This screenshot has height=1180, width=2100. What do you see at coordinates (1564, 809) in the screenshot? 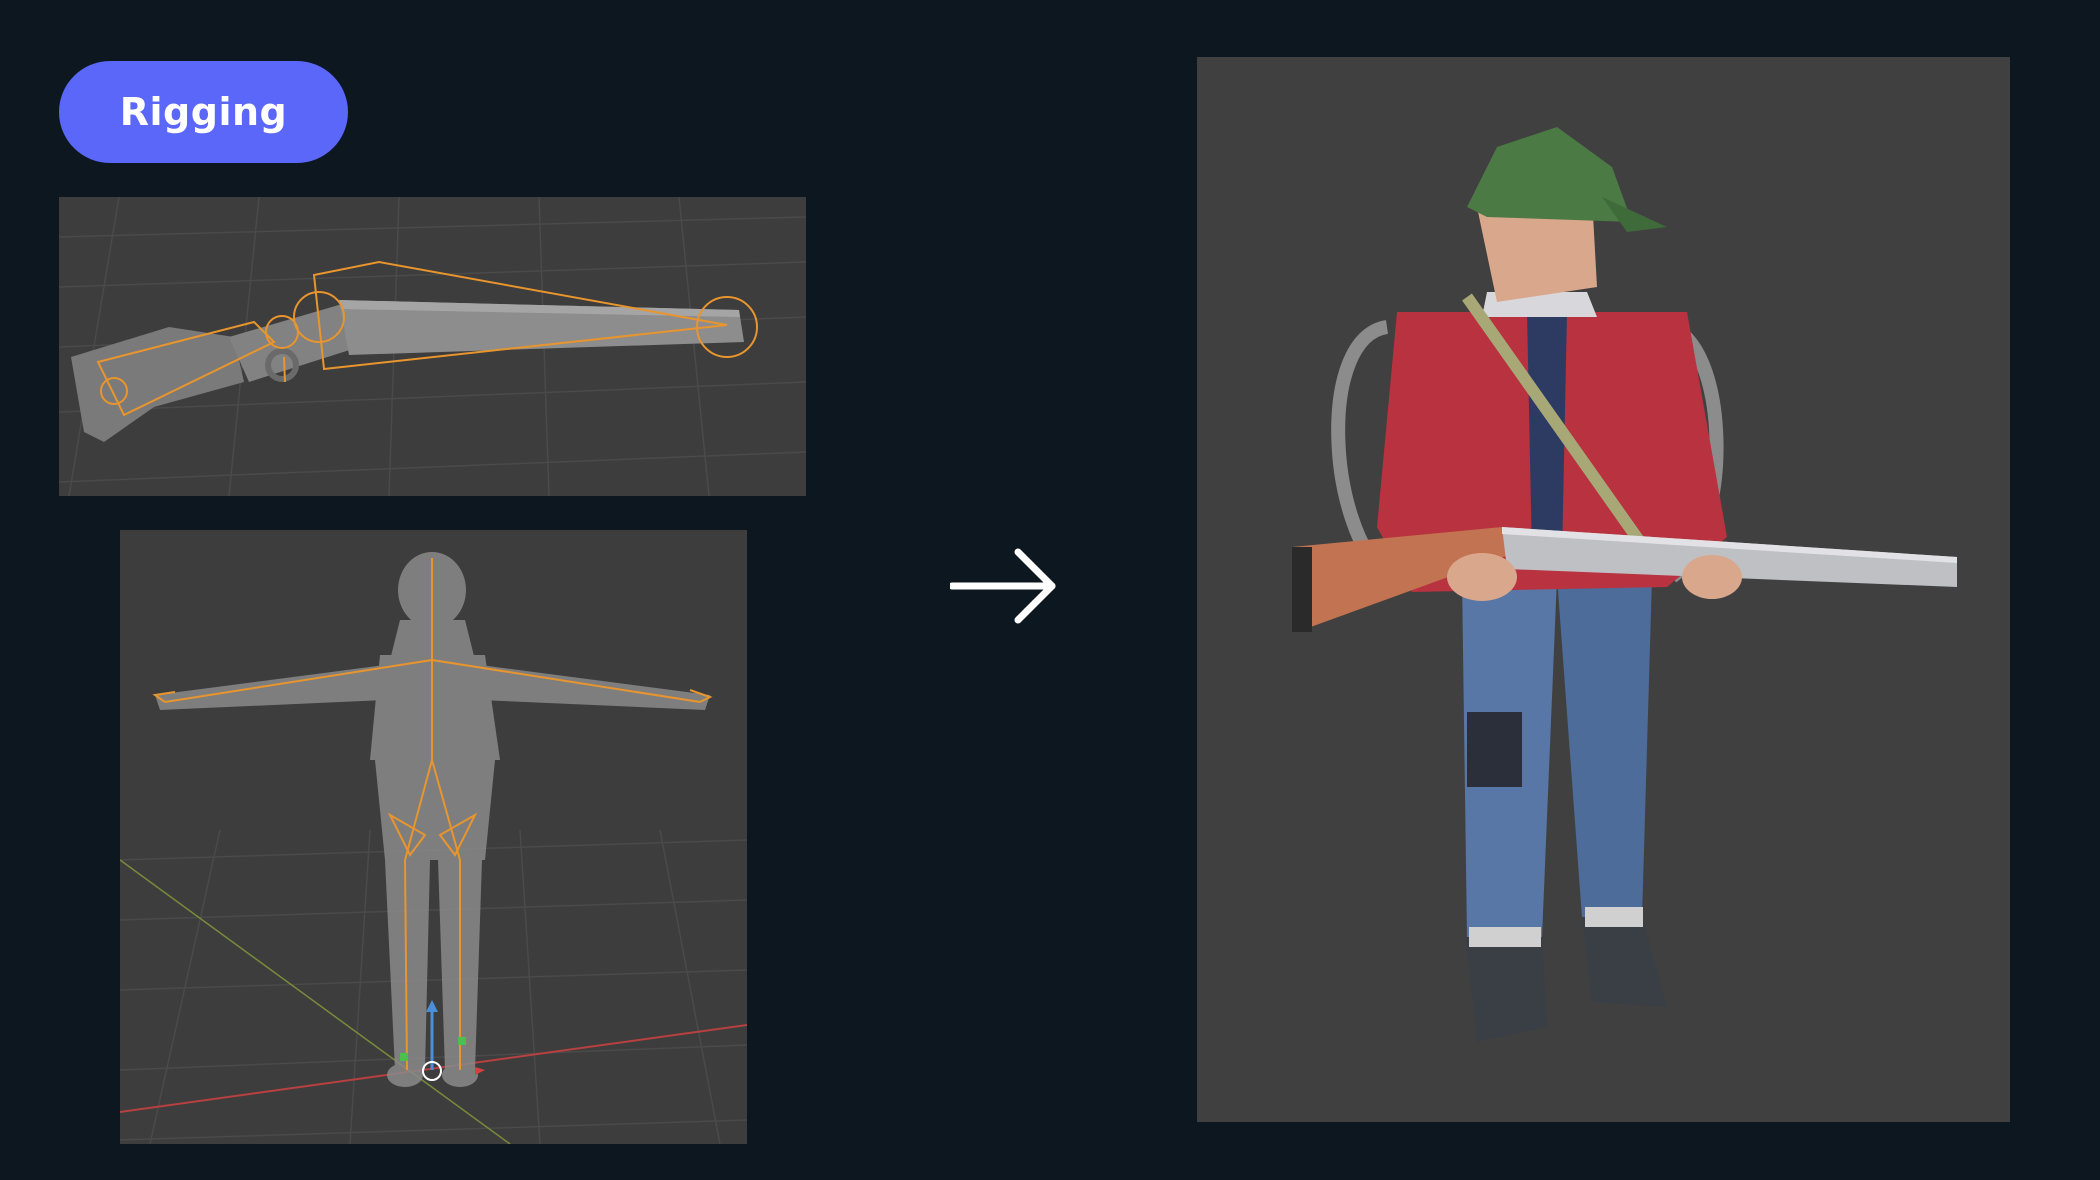
I see `character-legs` at bounding box center [1564, 809].